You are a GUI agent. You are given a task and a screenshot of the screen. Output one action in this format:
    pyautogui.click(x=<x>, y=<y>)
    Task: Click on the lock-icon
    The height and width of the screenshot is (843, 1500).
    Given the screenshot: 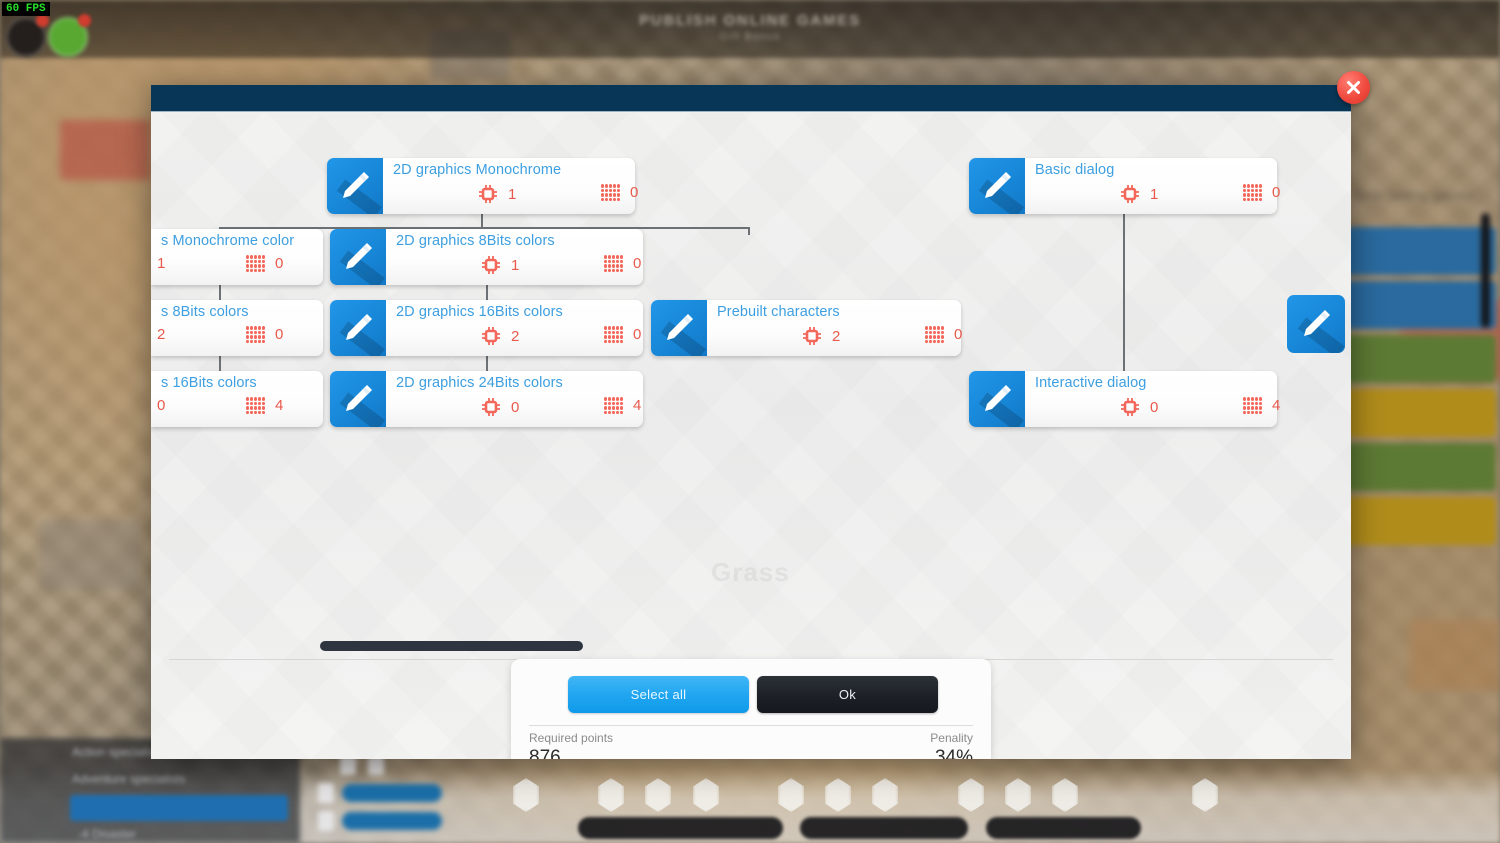 What is the action you would take?
    pyautogui.click(x=326, y=821)
    